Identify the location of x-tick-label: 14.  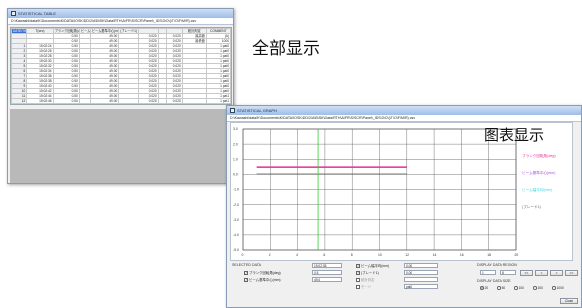
(435, 255).